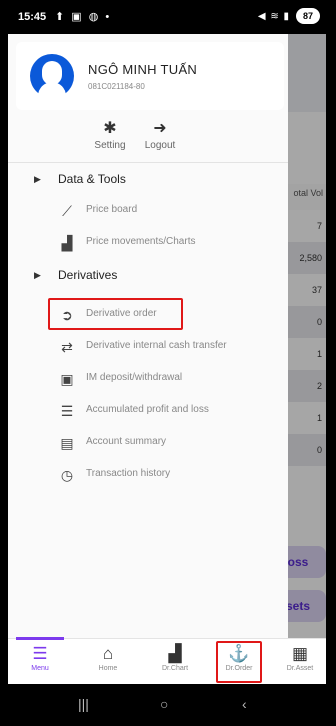  Describe the element at coordinates (116, 86) in the screenshot. I see `profile-account-id: 081C021184-80` at that location.